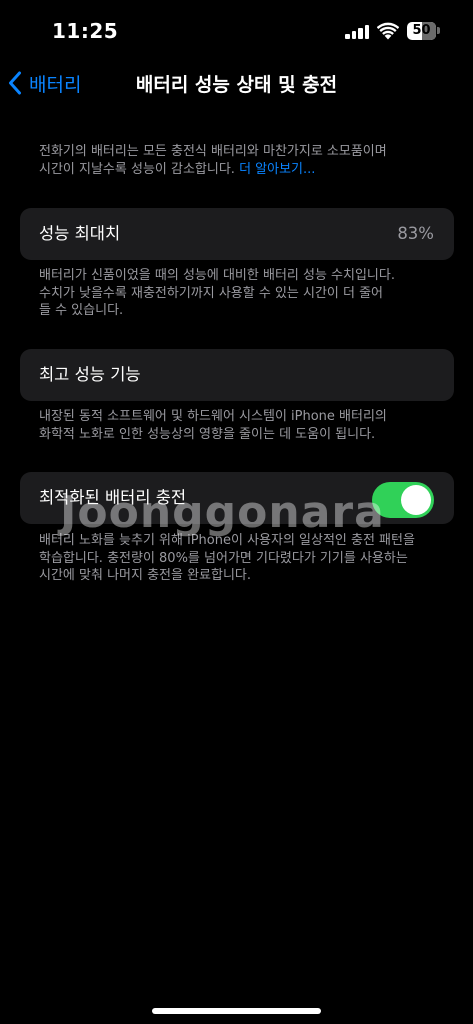 This screenshot has height=1024, width=473. Describe the element at coordinates (358, 32) in the screenshot. I see `cellular-signal-icon` at that location.